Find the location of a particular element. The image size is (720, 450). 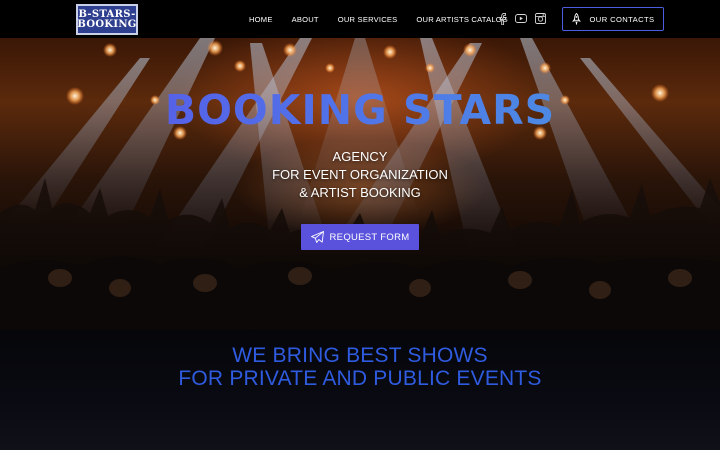

logo-text-bottom: BOOKING is located at coordinates (107, 24).